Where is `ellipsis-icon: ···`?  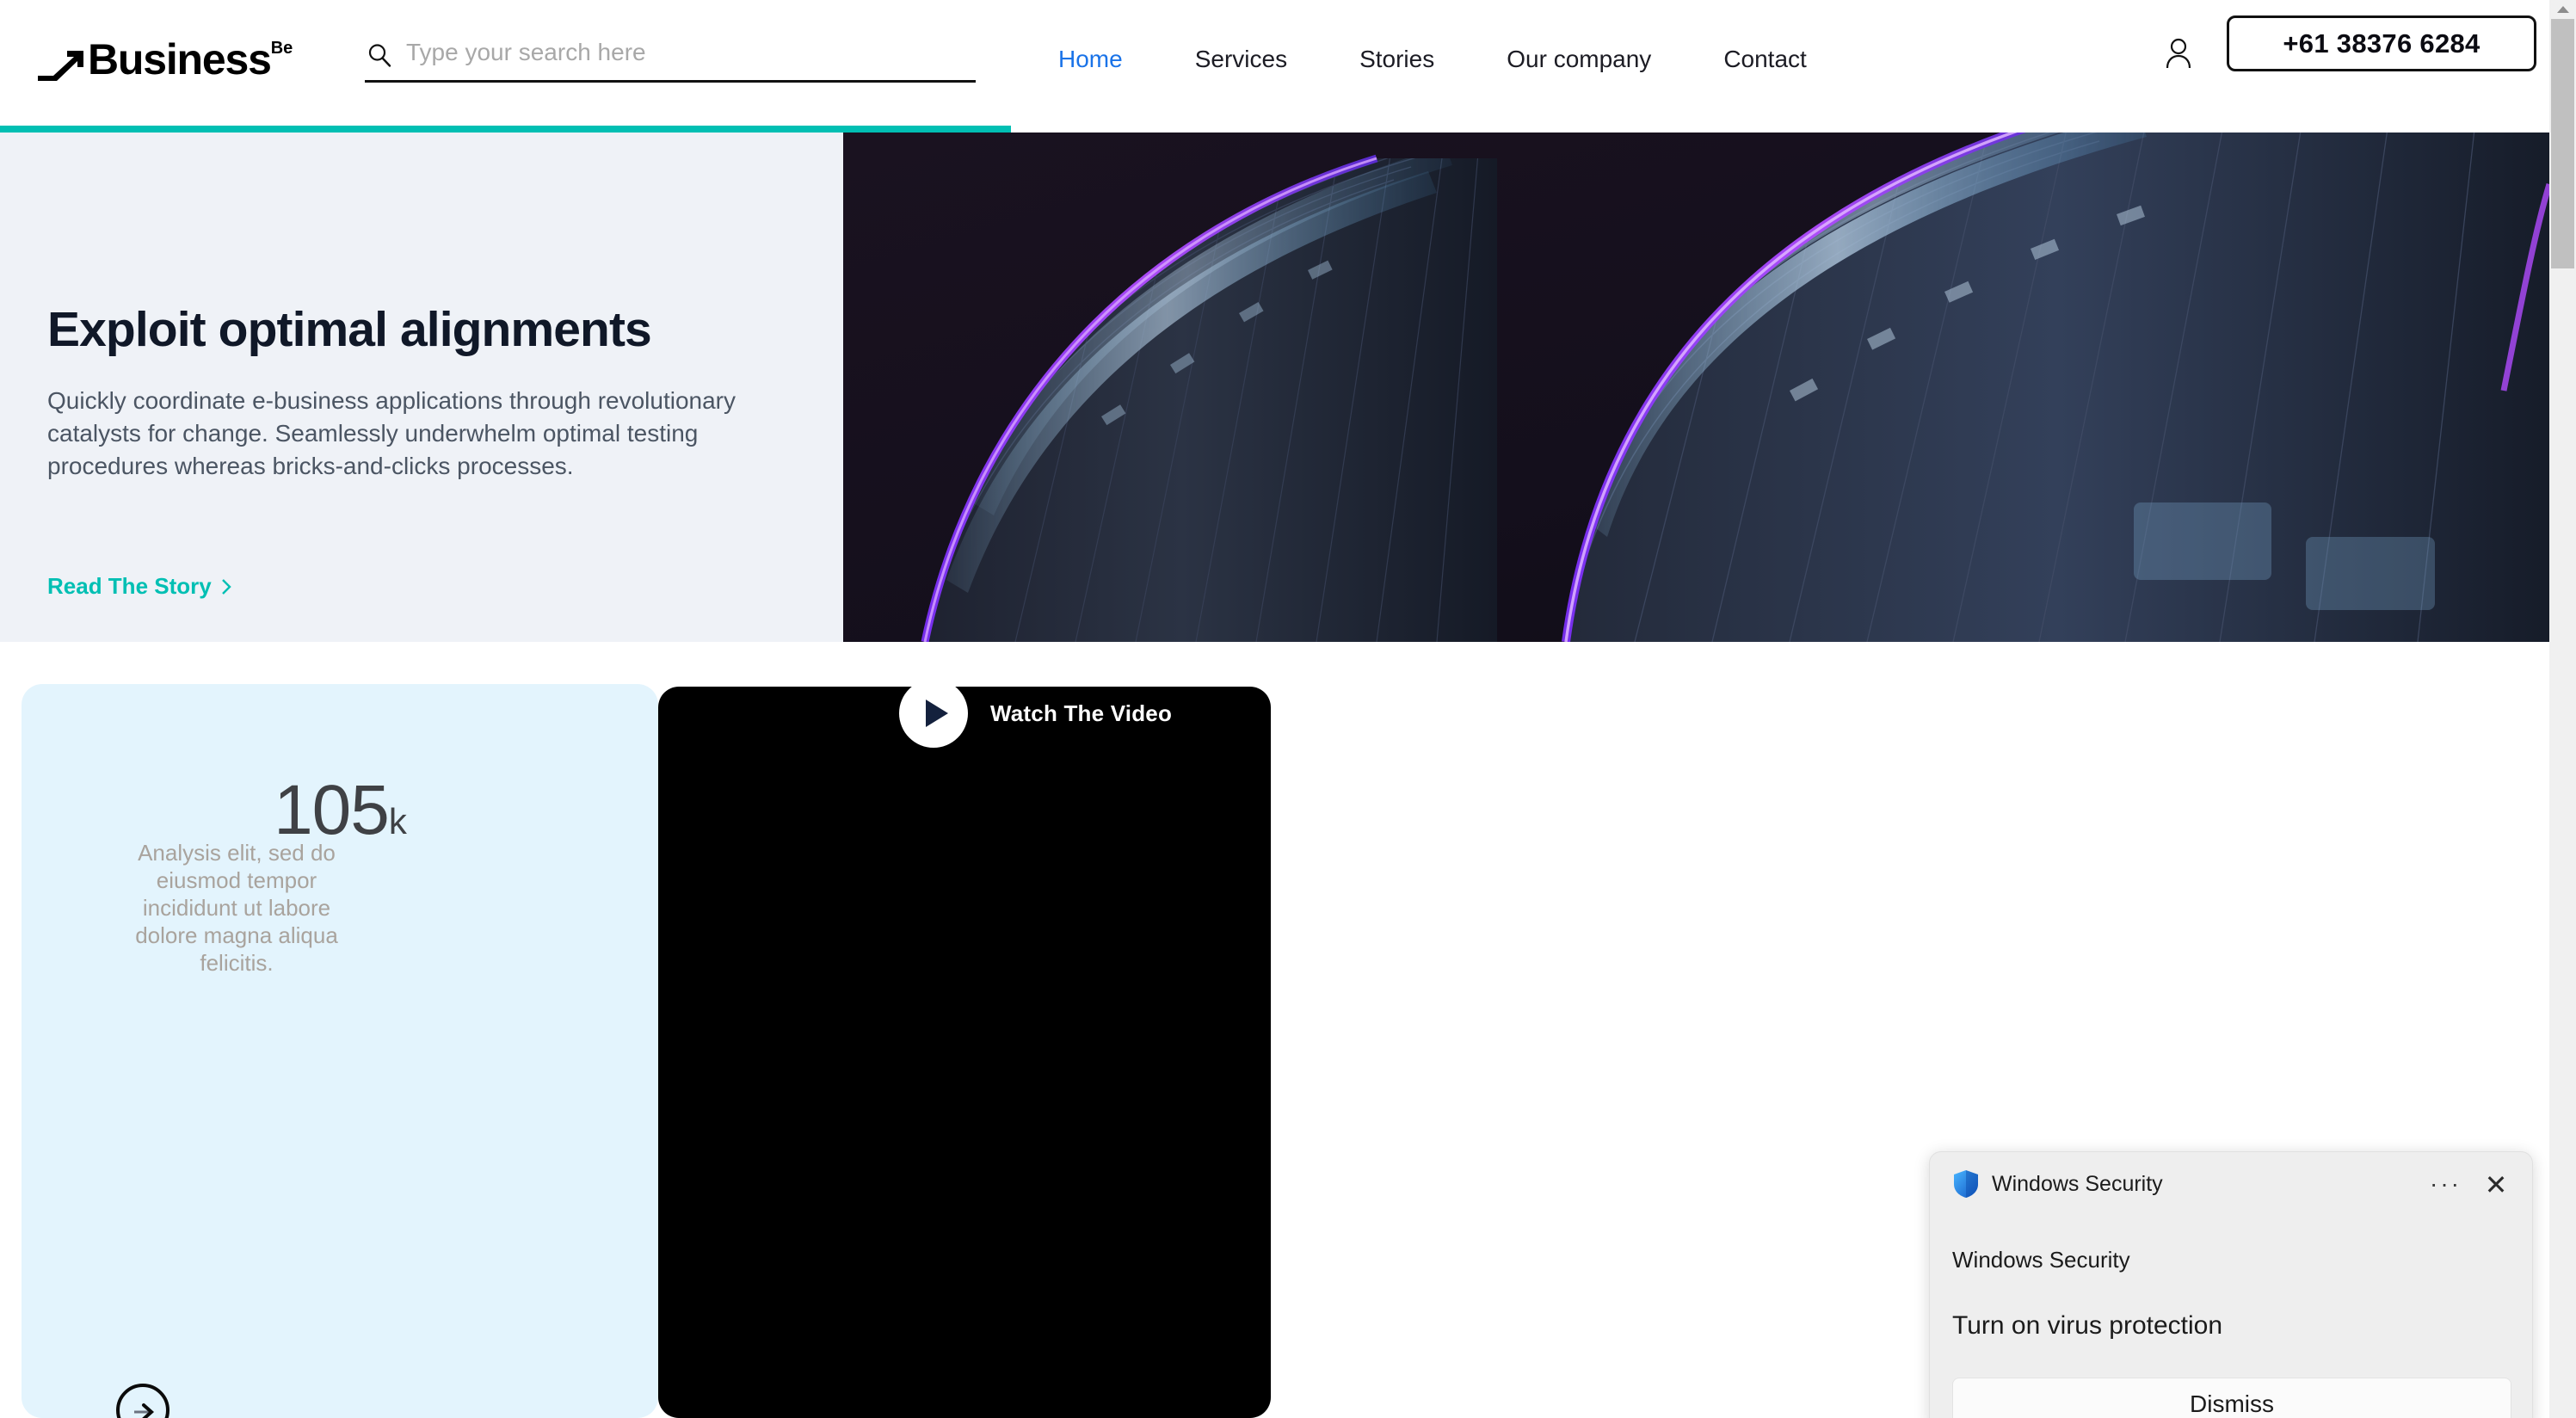 ellipsis-icon: ··· is located at coordinates (2446, 1184).